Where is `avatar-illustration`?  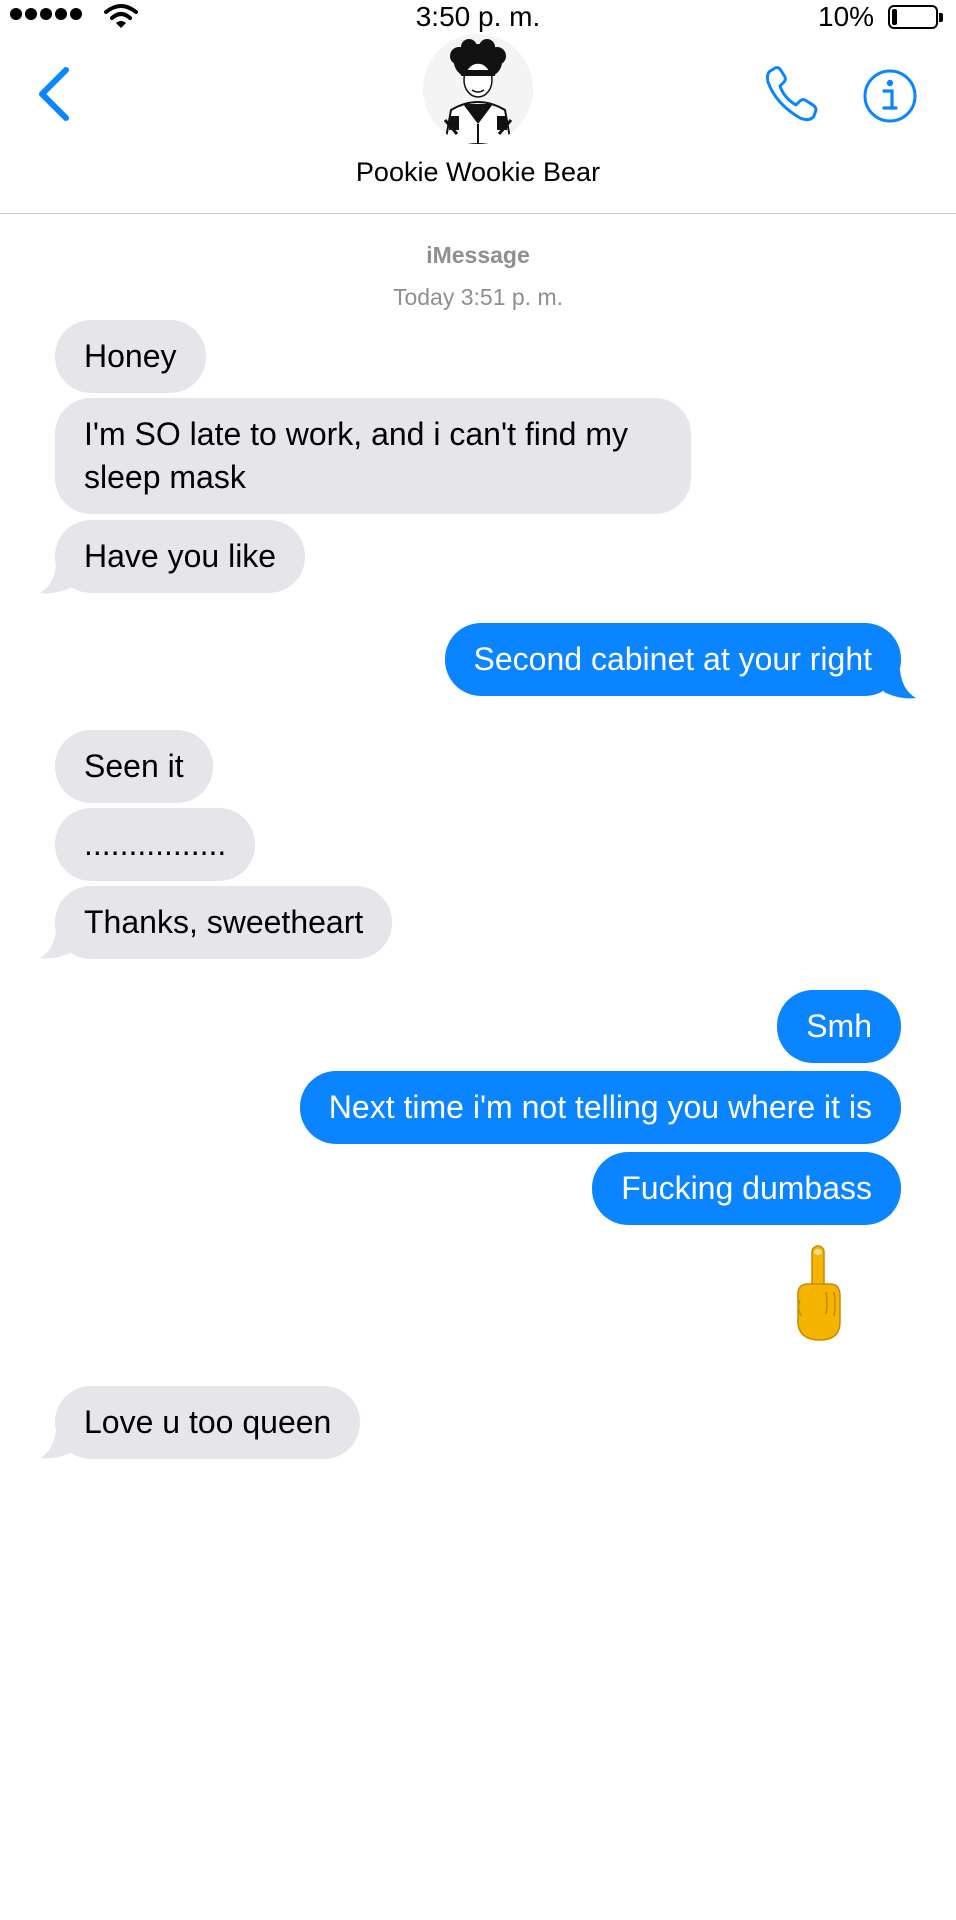
avatar-illustration is located at coordinates (478, 89).